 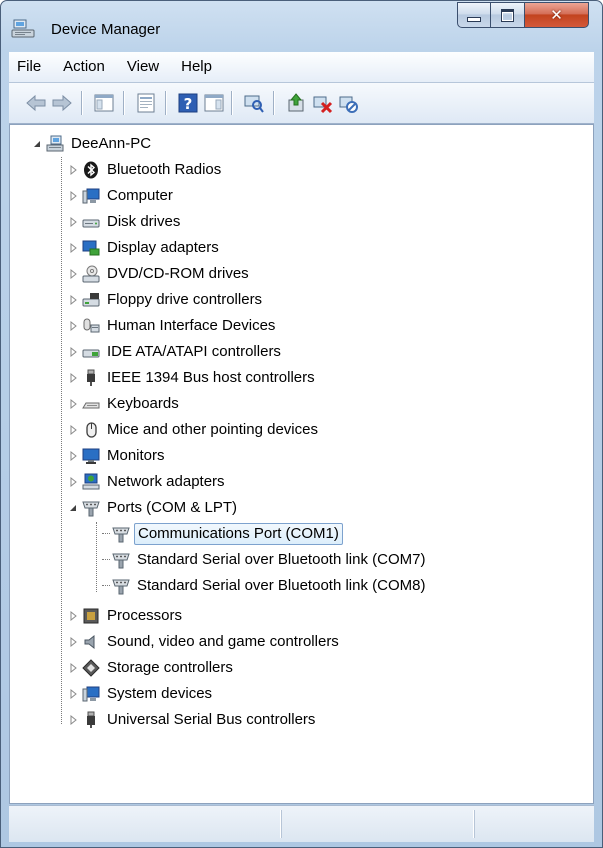 I want to click on tree-item-dvd-drives: DVD/CD-ROM drives, so click(x=160, y=274).